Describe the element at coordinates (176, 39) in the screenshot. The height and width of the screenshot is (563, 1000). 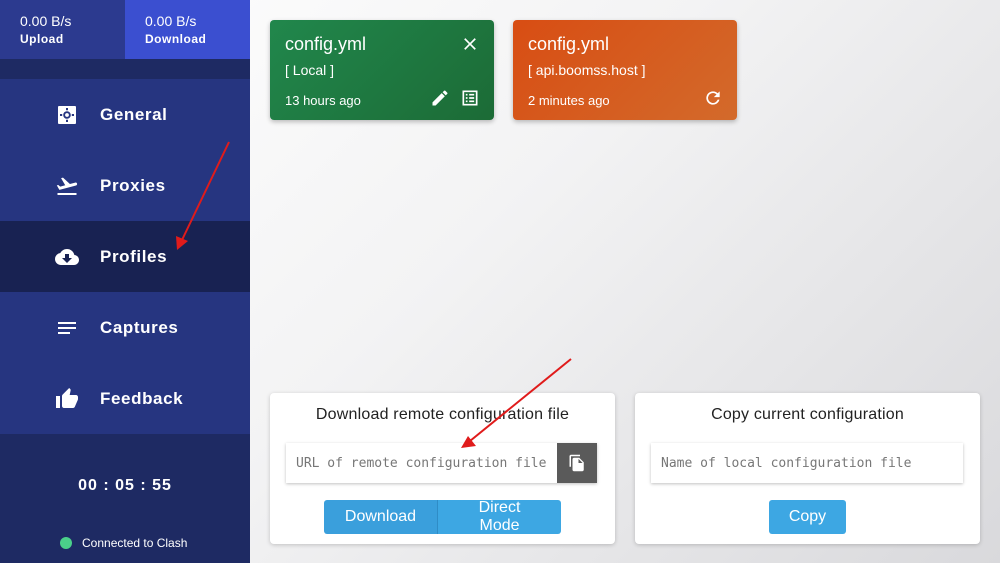
I see `download-speed-label: Download` at that location.